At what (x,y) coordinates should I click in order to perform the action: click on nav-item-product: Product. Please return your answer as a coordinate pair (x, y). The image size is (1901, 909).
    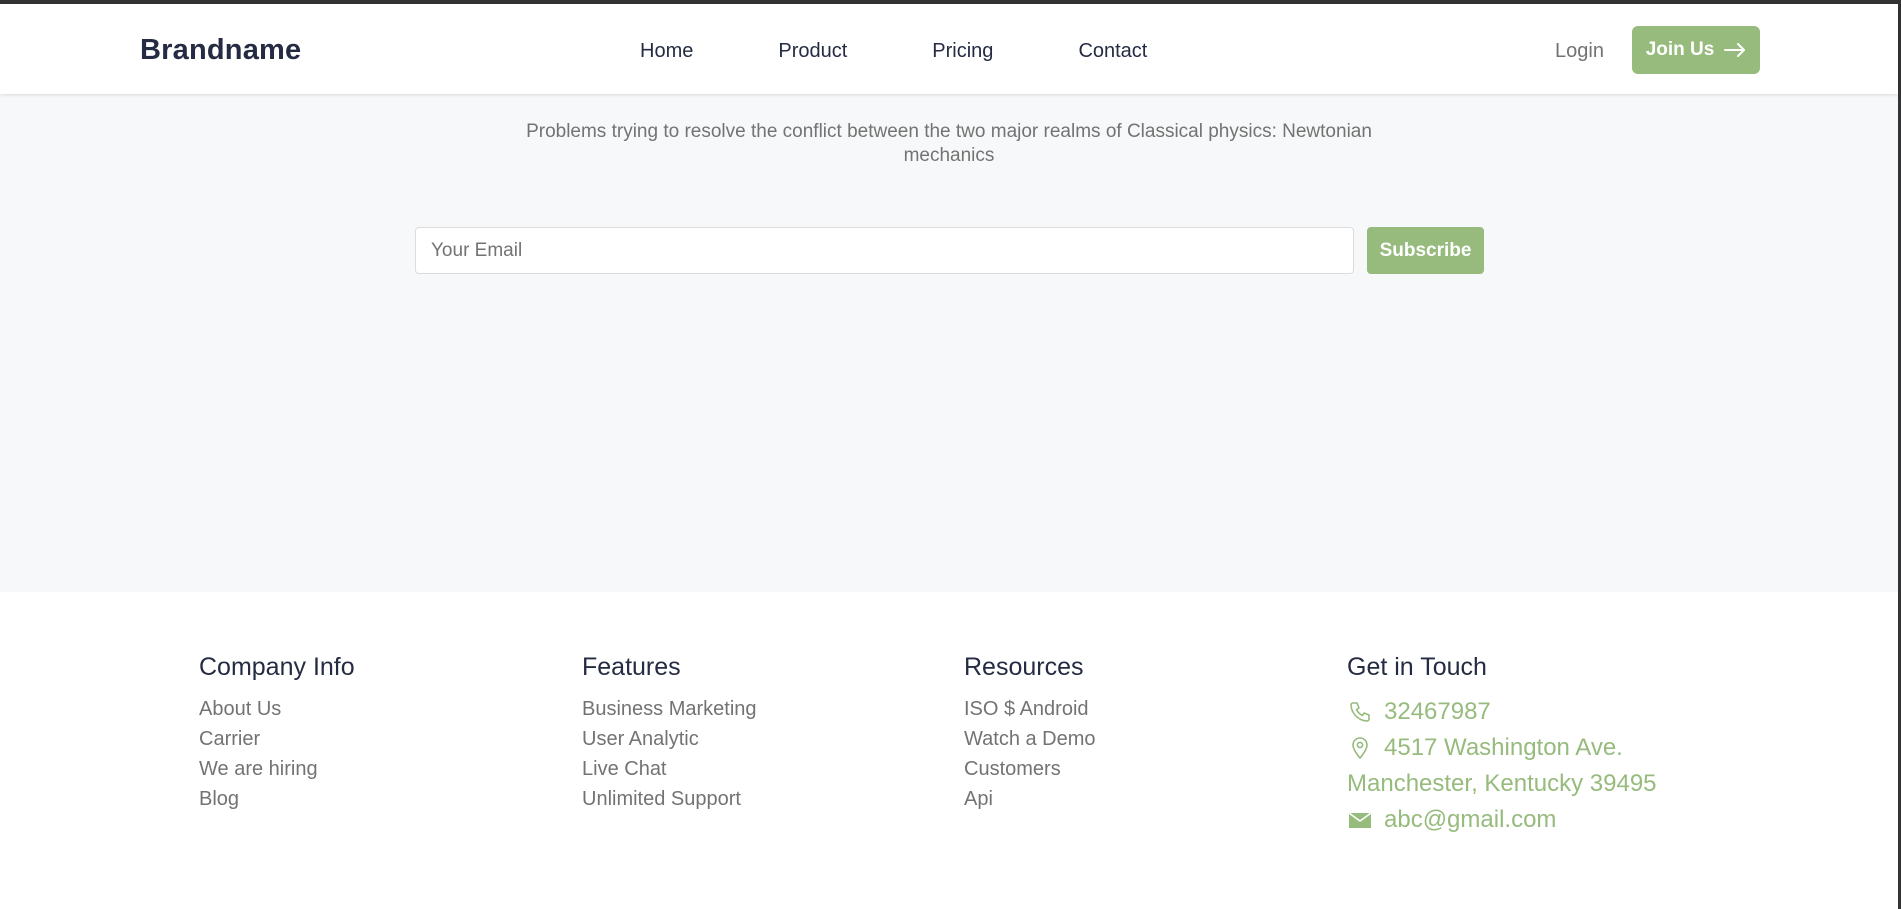
    Looking at the image, I should click on (812, 51).